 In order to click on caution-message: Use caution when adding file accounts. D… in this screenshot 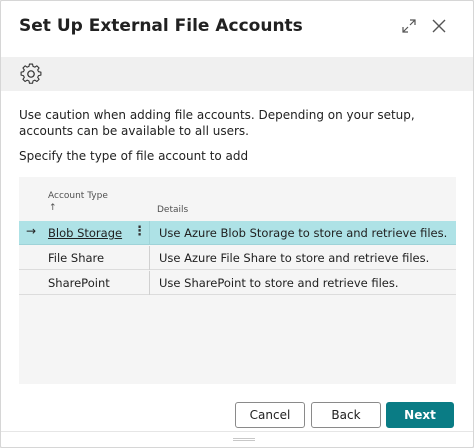, I will do `click(217, 123)`.